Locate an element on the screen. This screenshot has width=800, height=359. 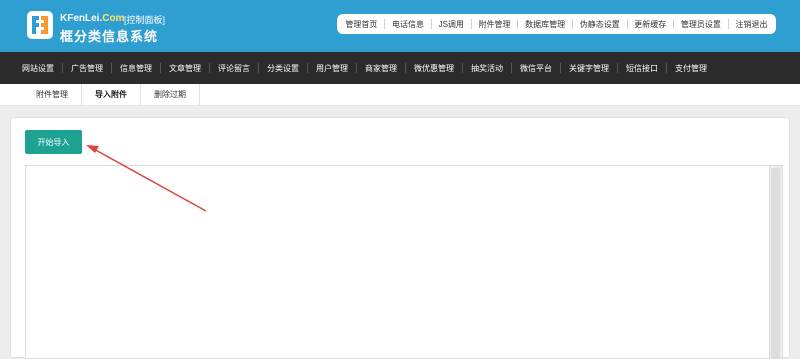
tab-delete-expired: 删除过期 is located at coordinates (170, 94).